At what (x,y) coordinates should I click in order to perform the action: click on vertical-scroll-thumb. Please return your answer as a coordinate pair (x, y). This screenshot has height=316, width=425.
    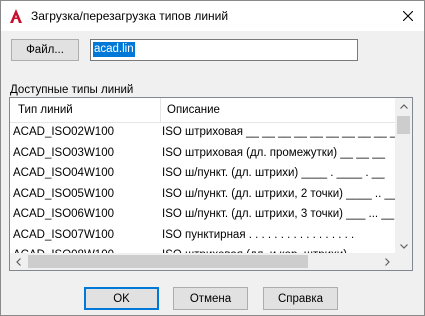
    Looking at the image, I should click on (403, 125).